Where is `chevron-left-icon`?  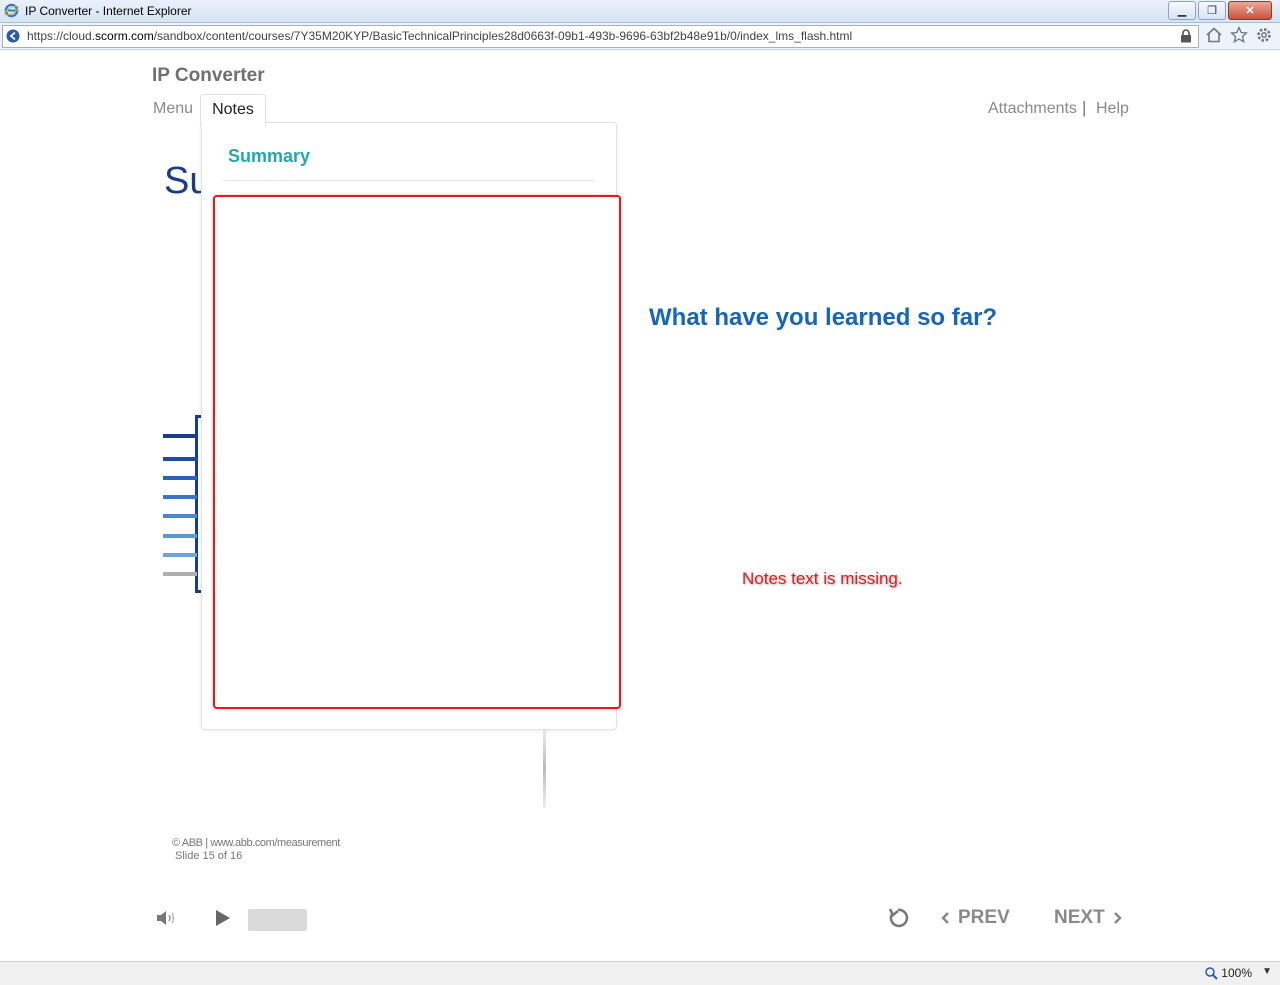
chevron-left-icon is located at coordinates (945, 918).